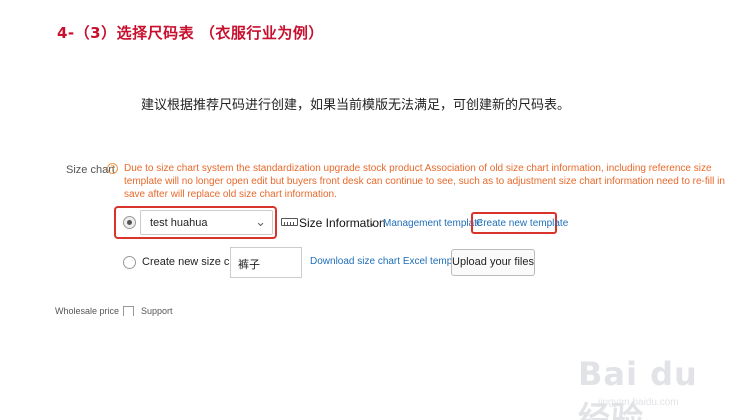  What do you see at coordinates (128, 311) in the screenshot?
I see `wholesale-support-checkbox` at bounding box center [128, 311].